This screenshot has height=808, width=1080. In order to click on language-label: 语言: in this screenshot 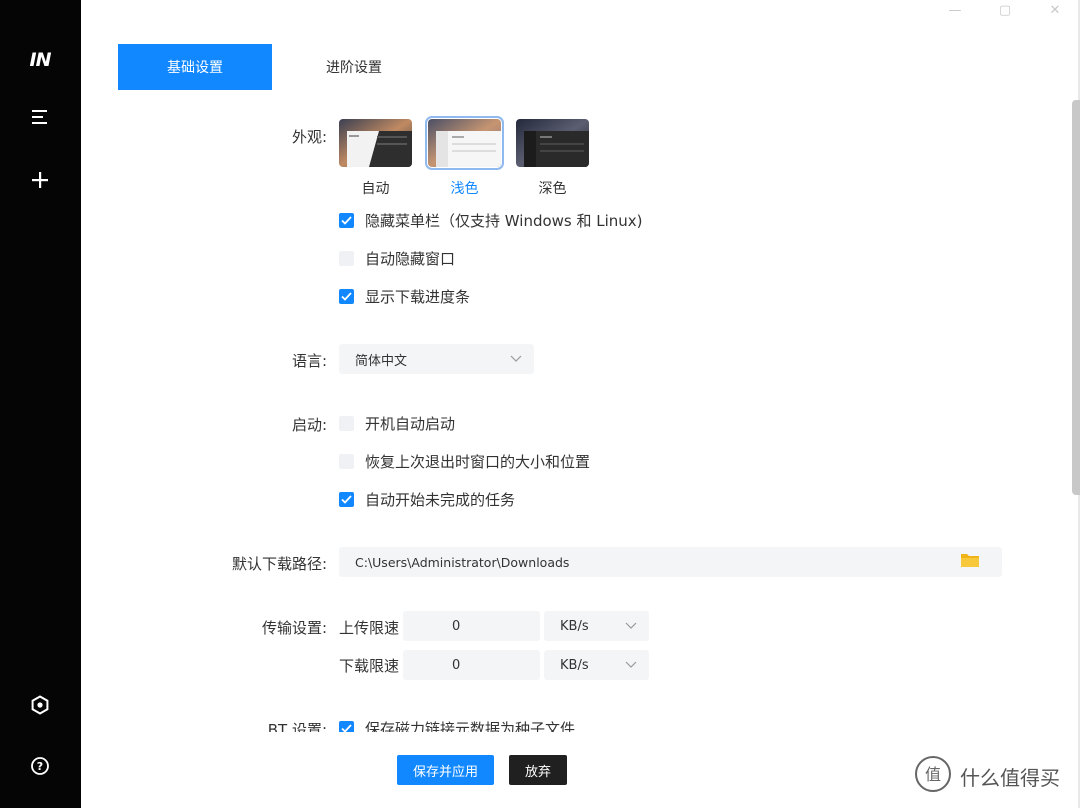, I will do `click(309, 361)`.